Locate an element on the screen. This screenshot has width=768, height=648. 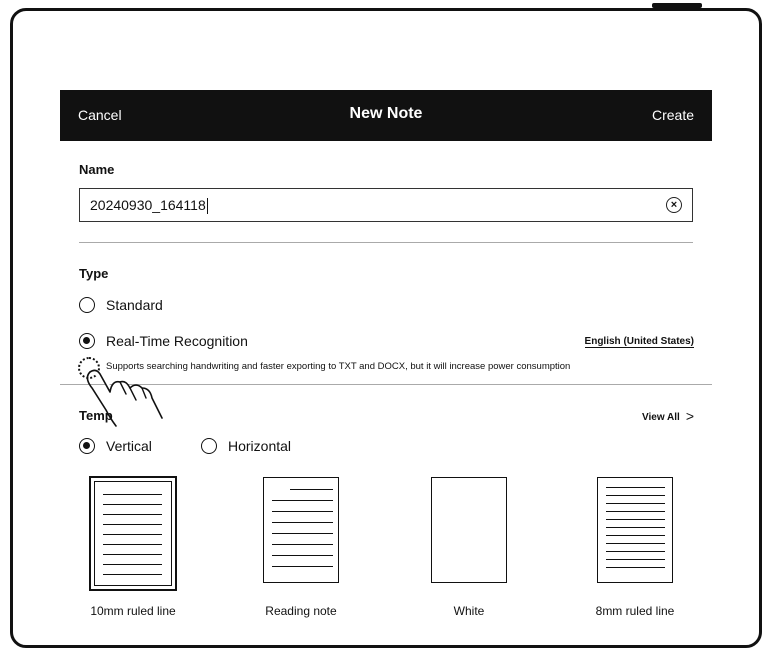
name-input: 20240930_164118 × is located at coordinates (386, 205).